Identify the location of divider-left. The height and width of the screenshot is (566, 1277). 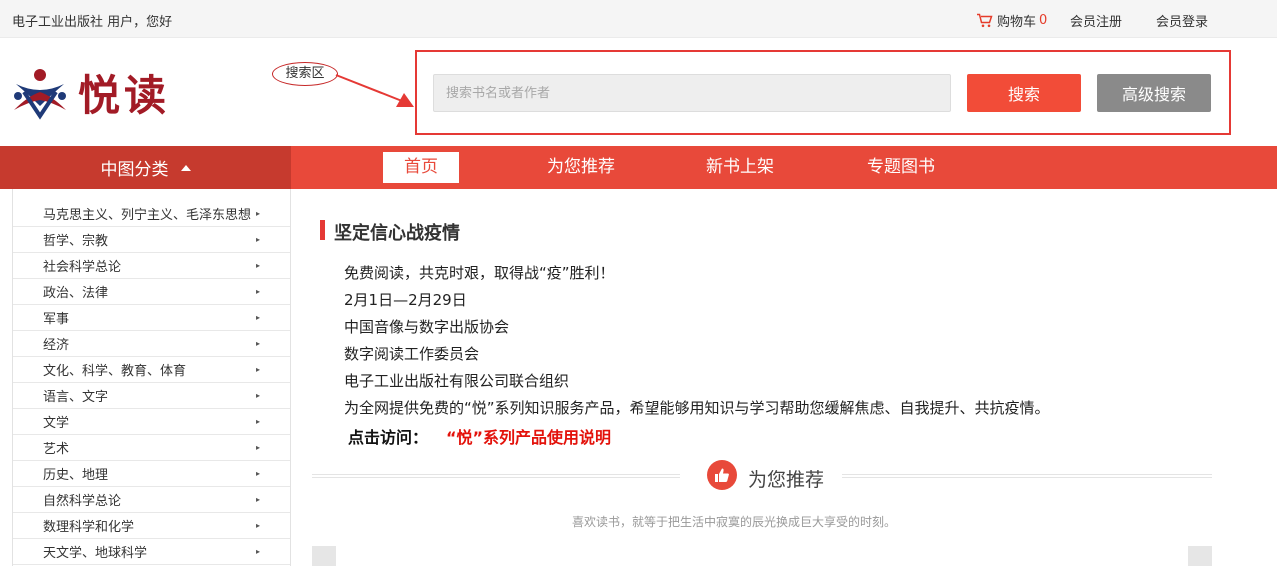
(496, 476).